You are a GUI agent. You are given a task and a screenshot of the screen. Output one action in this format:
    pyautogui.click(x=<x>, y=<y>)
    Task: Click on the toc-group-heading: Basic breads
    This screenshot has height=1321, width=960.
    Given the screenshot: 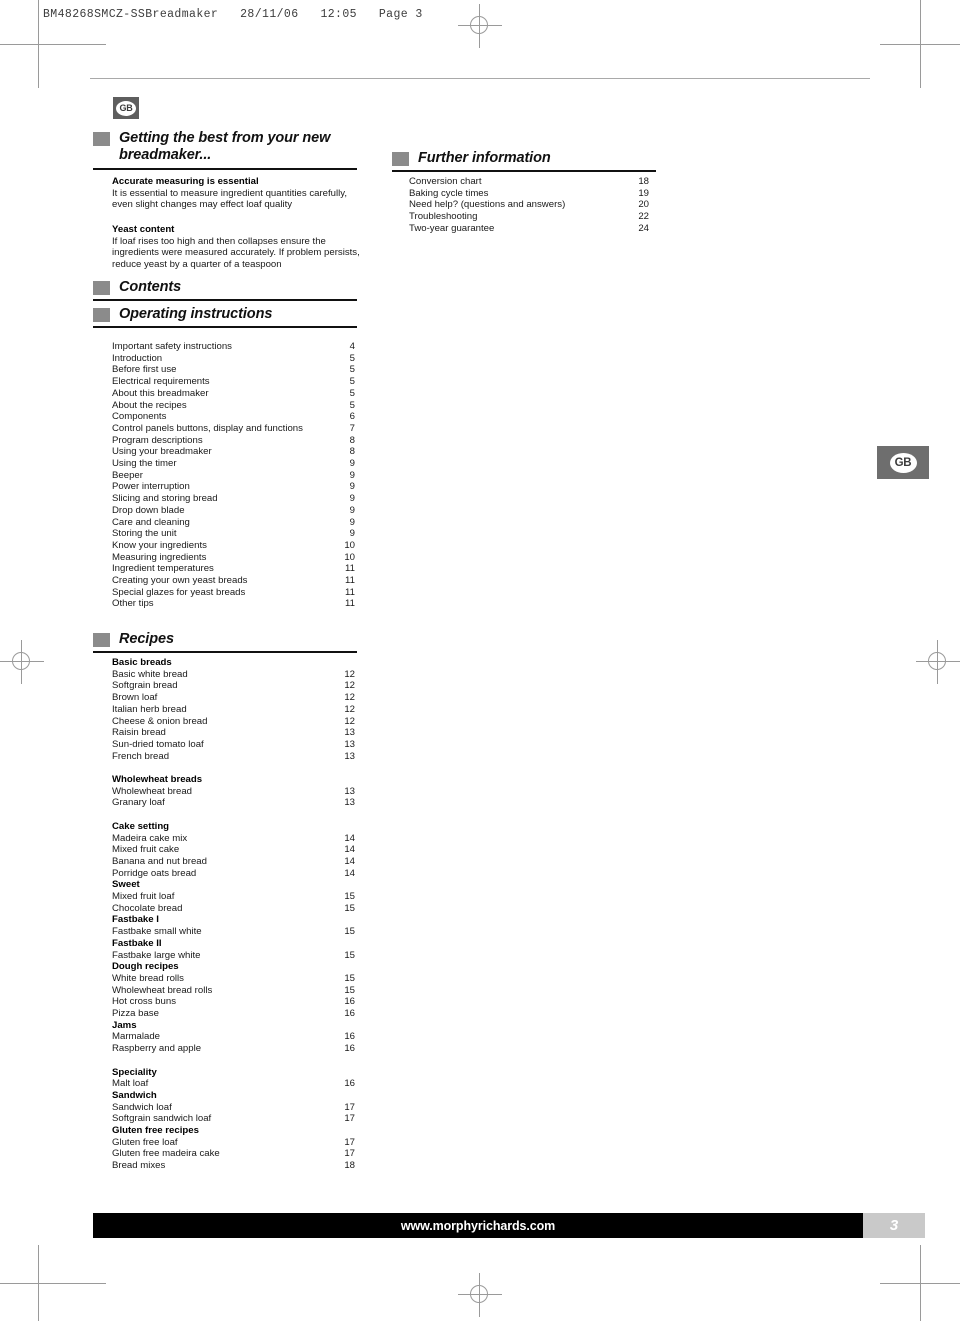 What is the action you would take?
    pyautogui.click(x=233, y=663)
    